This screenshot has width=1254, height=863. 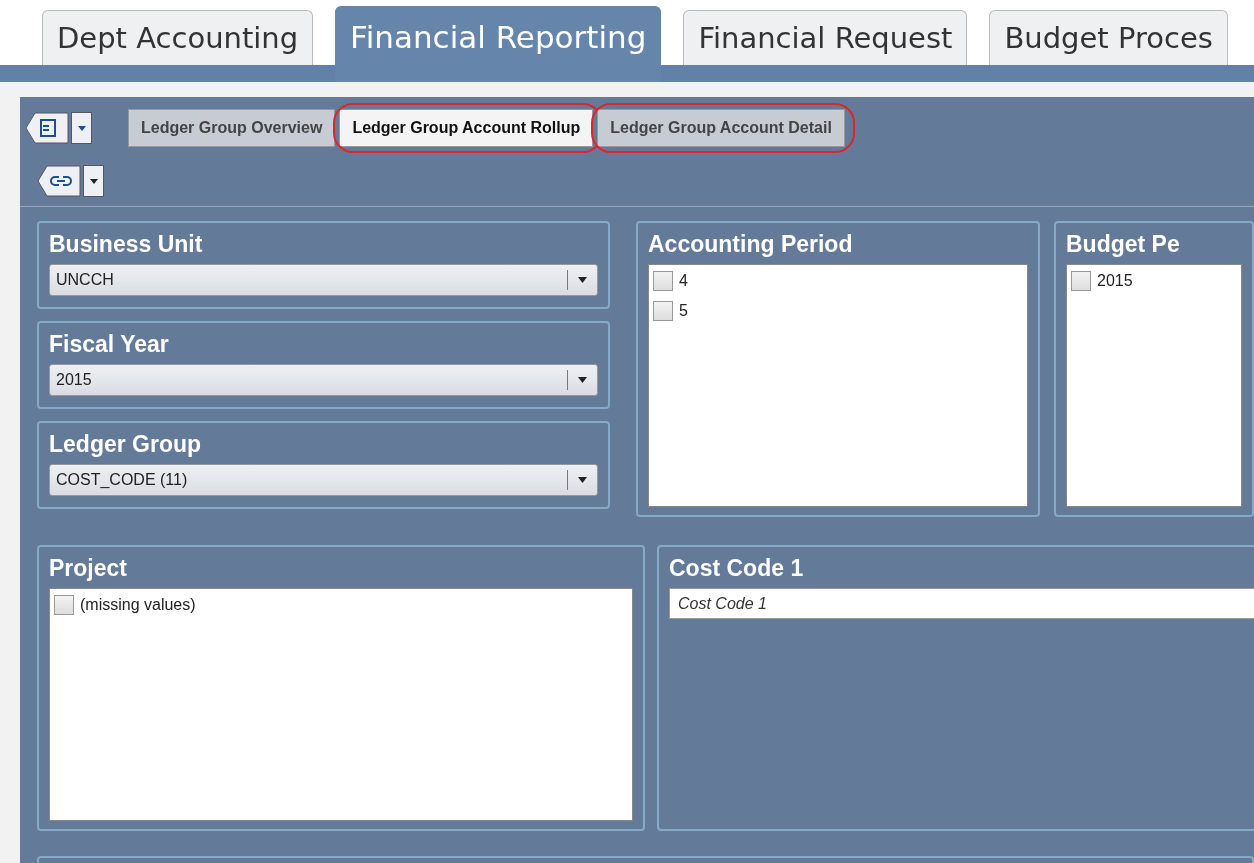 What do you see at coordinates (109, 344) in the screenshot?
I see `filter-title: Fiscal Year` at bounding box center [109, 344].